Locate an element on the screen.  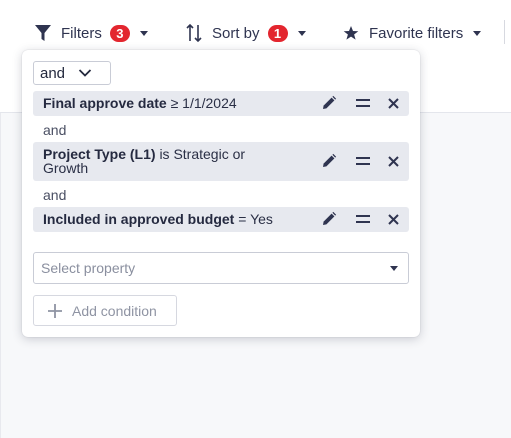
filters-button: Filters 3 is located at coordinates (91, 33).